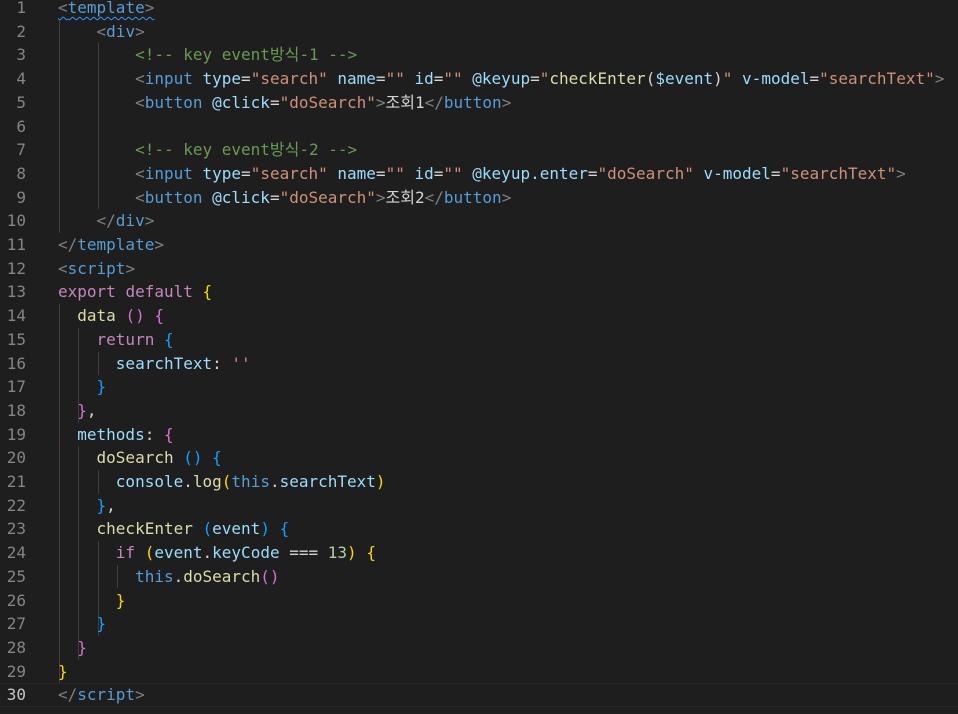 This screenshot has width=958, height=714. Describe the element at coordinates (96, 269) in the screenshot. I see `line-content: <script>` at that location.